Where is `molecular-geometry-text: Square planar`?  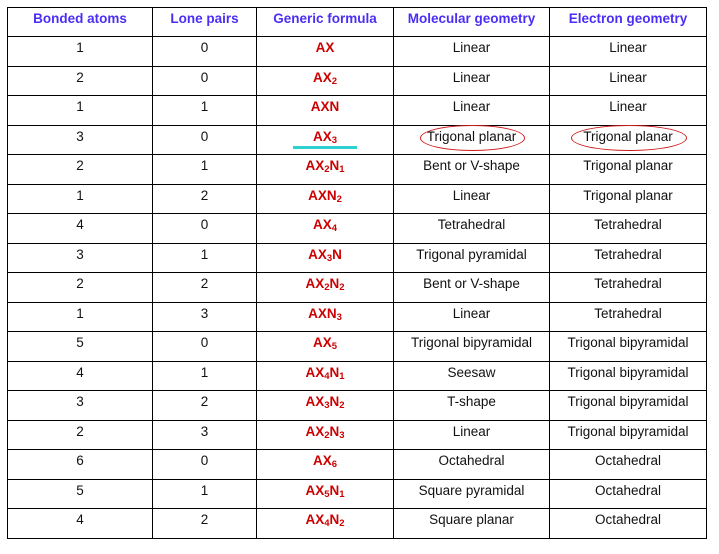
molecular-geometry-text: Square planar is located at coordinates (471, 519).